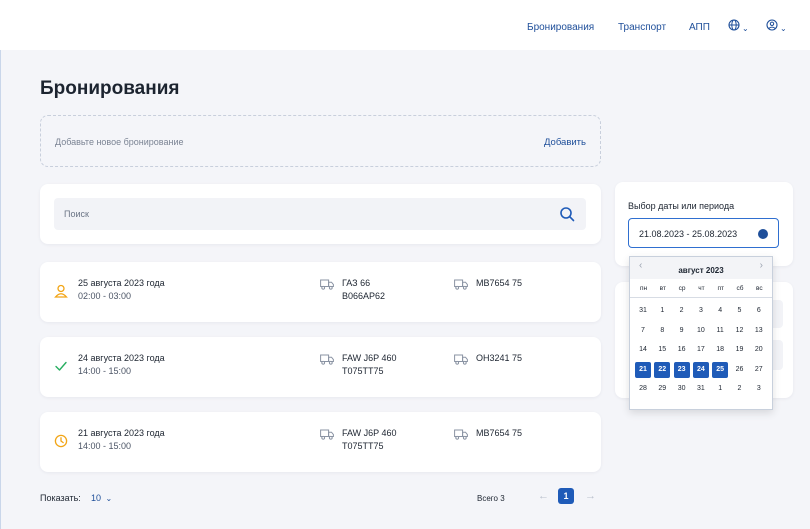  I want to click on language-selector: ⌄, so click(738, 26).